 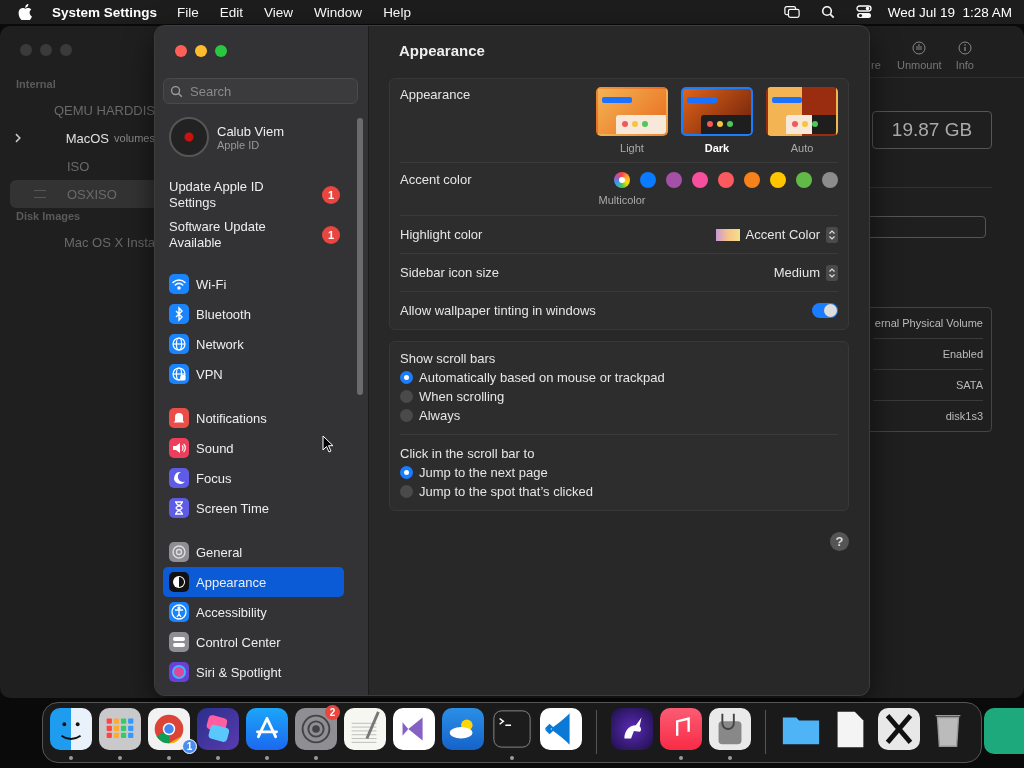 I want to click on toolbar-label: Info, so click(x=964, y=65).